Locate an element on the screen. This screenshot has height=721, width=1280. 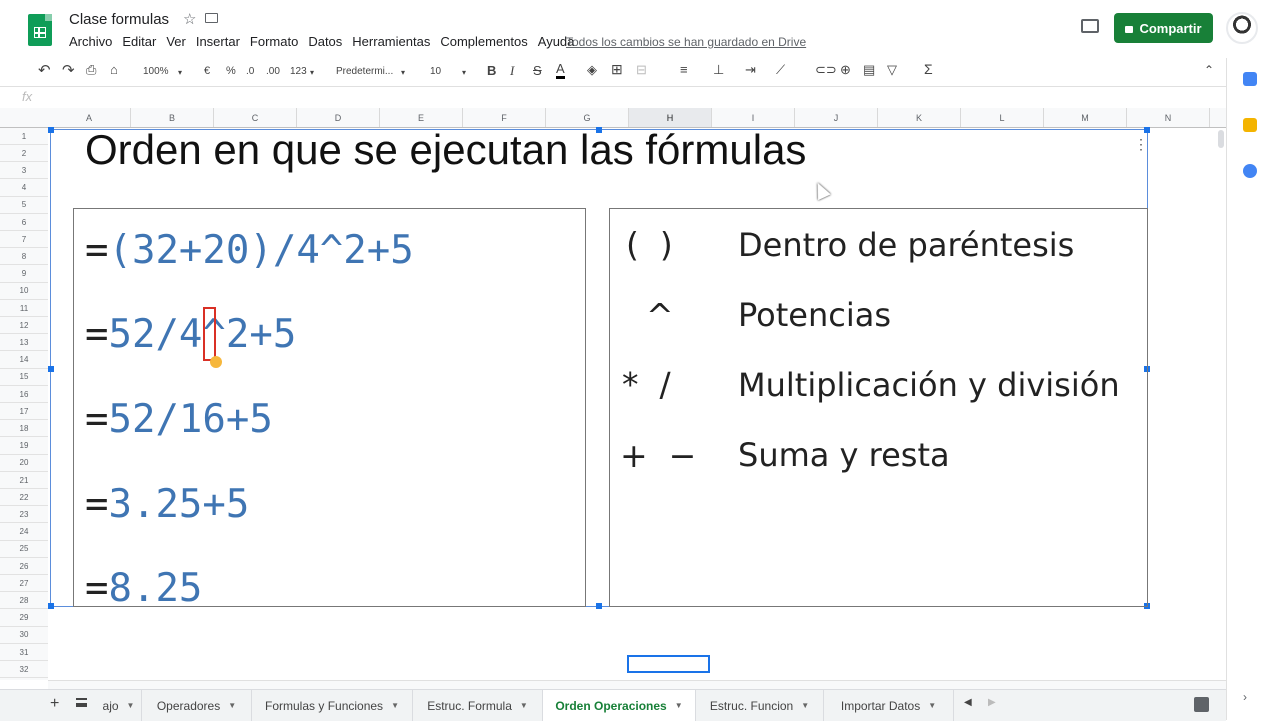
menu-ver: Ver is located at coordinates (176, 41).